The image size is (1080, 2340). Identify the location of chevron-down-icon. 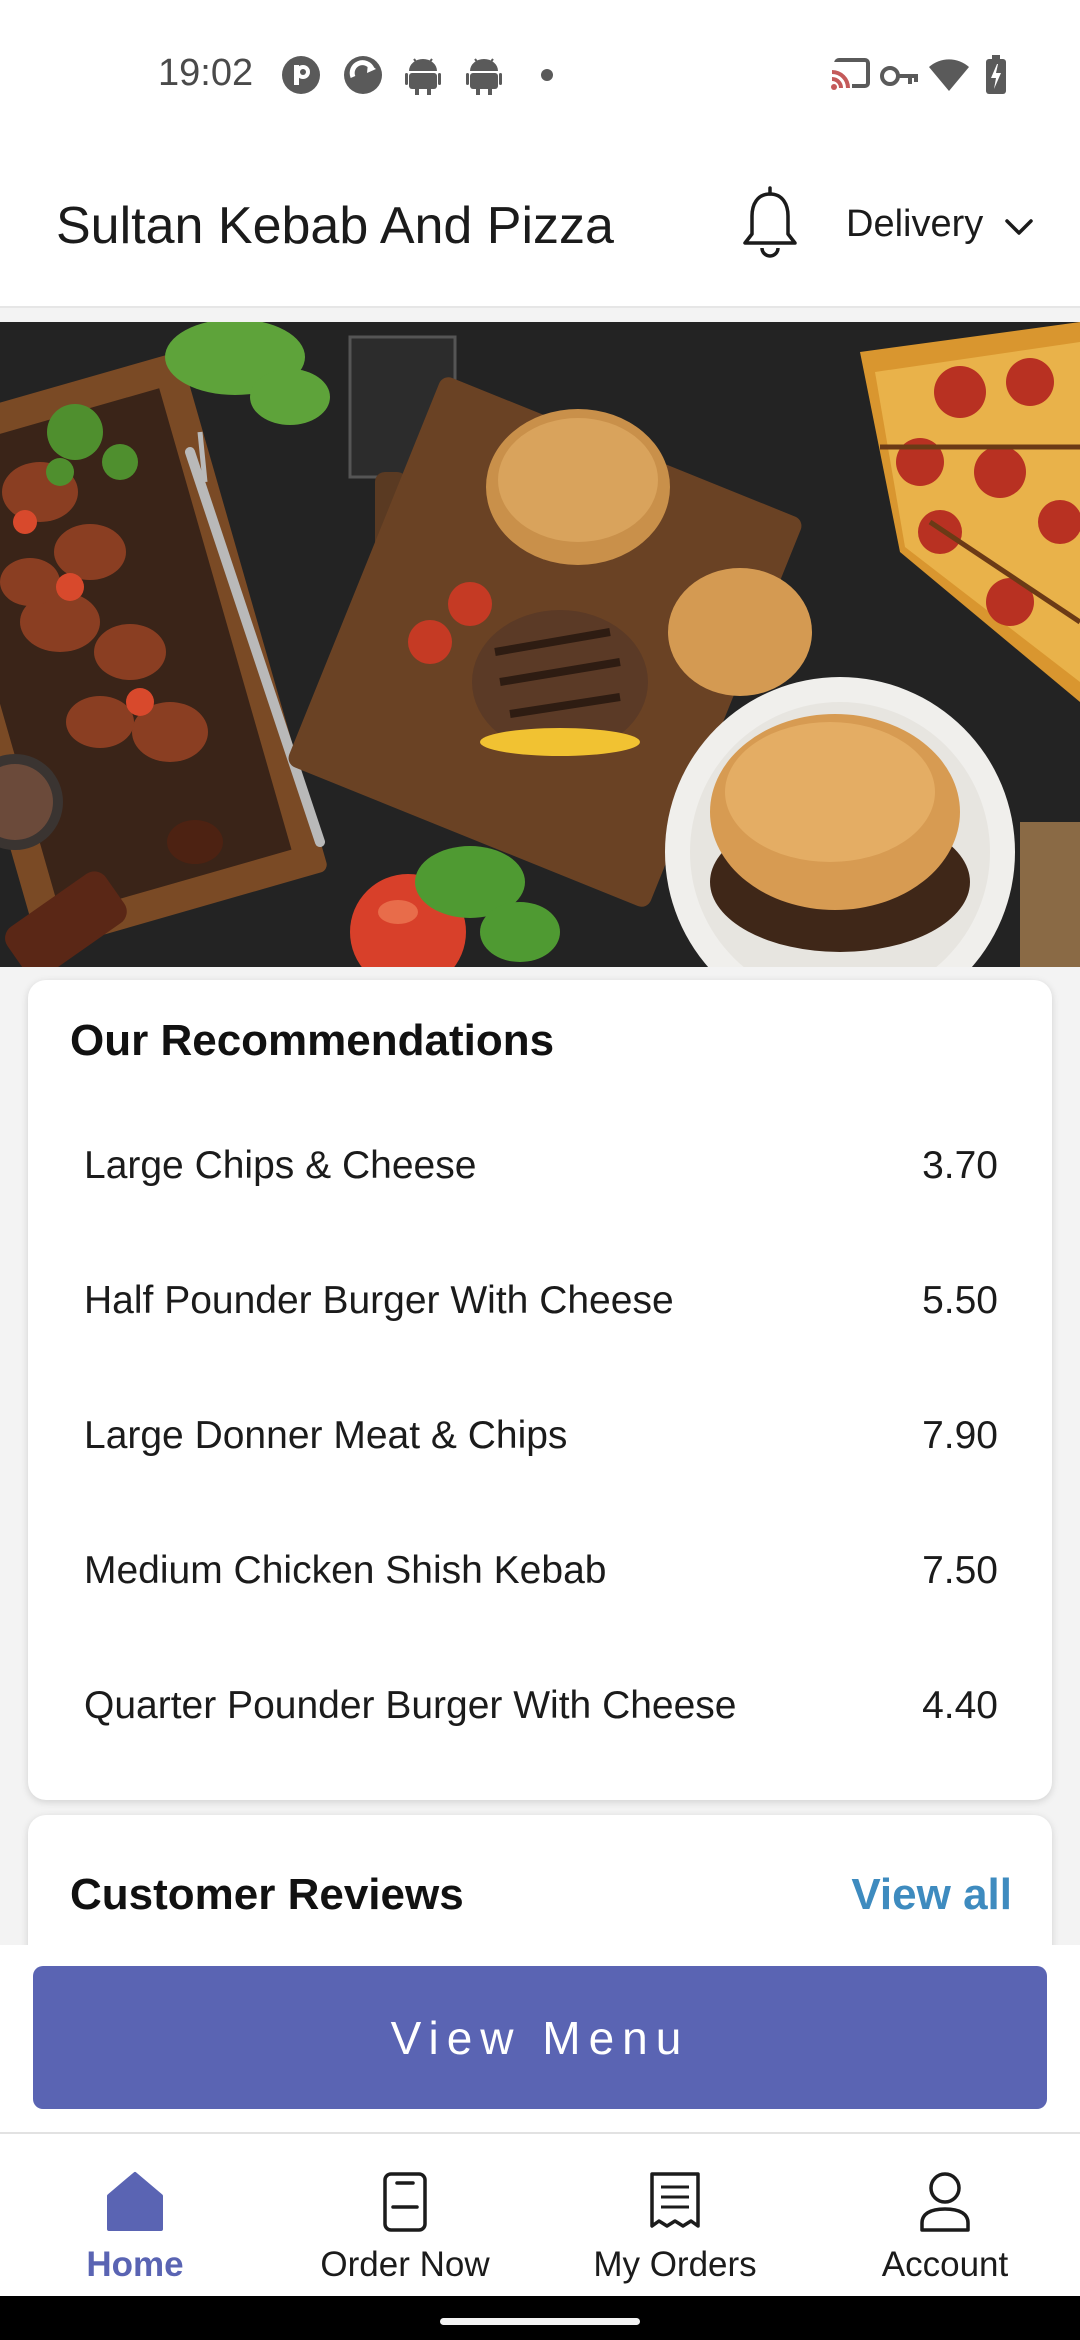
(1019, 224).